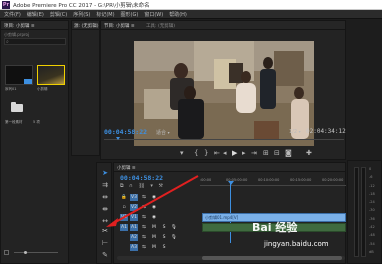 The image size is (382, 264). What do you see at coordinates (42, 89) in the screenshot?
I see `item-label-clip: 小剪辑` at bounding box center [42, 89].